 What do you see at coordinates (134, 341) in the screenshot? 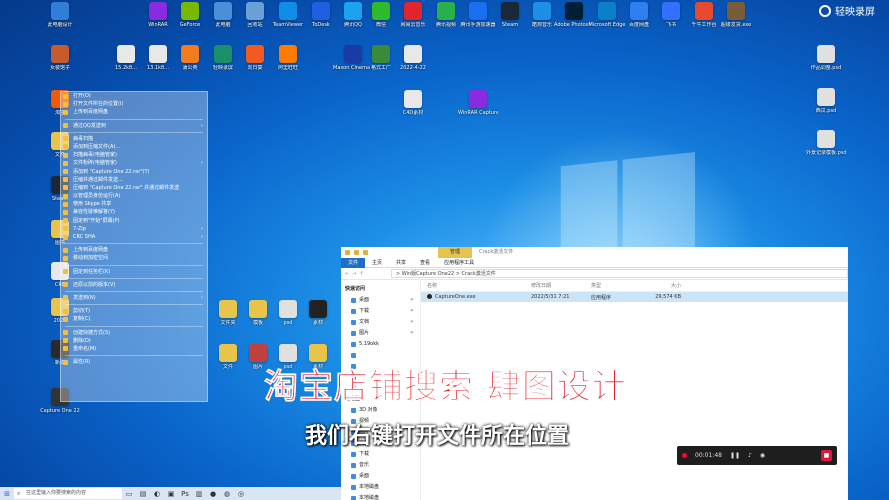
I see `context-menu-item: 删除(D)` at bounding box center [134, 341].